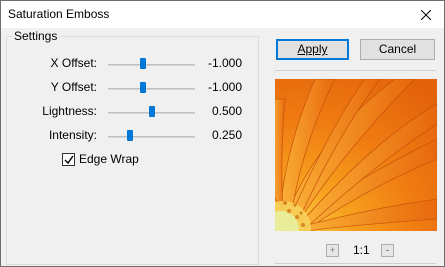  I want to click on intensity-row: Intensity: 0.250, so click(131, 137).